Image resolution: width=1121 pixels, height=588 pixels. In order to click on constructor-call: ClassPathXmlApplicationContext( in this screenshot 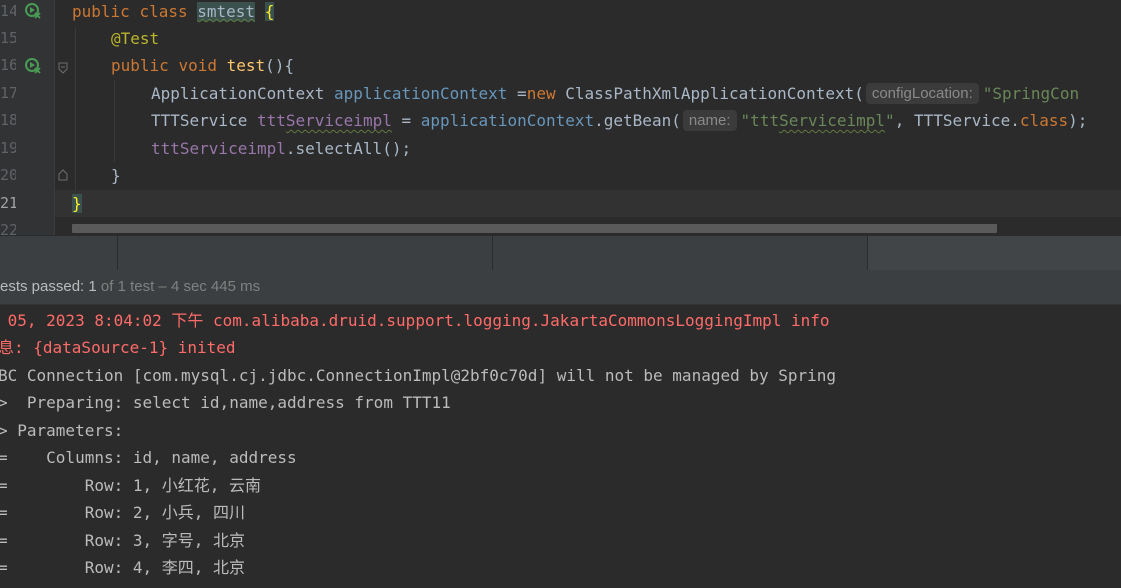, I will do `click(709, 93)`.